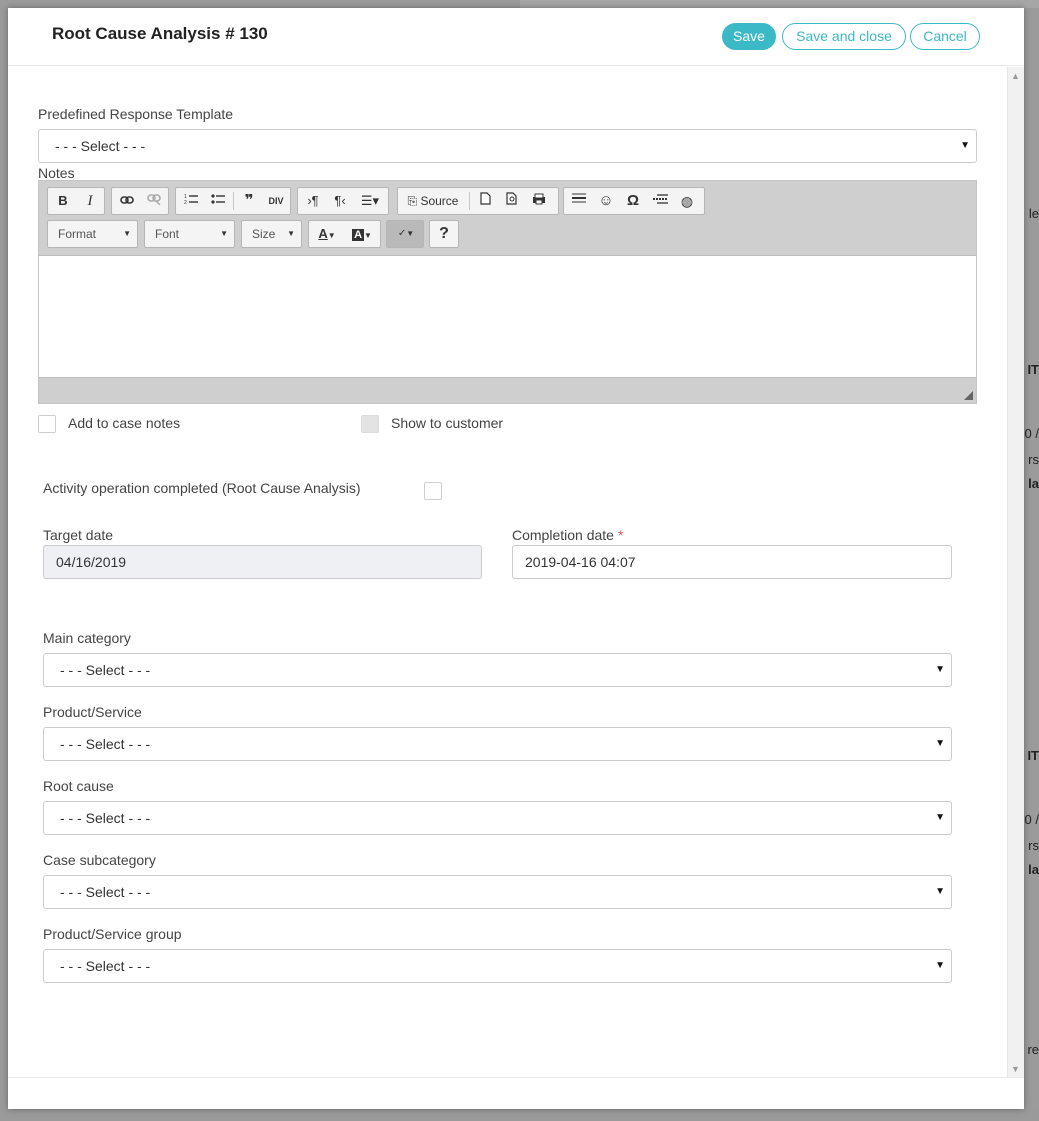  Describe the element at coordinates (362, 234) in the screenshot. I see `background-color-icon: A ▼` at that location.